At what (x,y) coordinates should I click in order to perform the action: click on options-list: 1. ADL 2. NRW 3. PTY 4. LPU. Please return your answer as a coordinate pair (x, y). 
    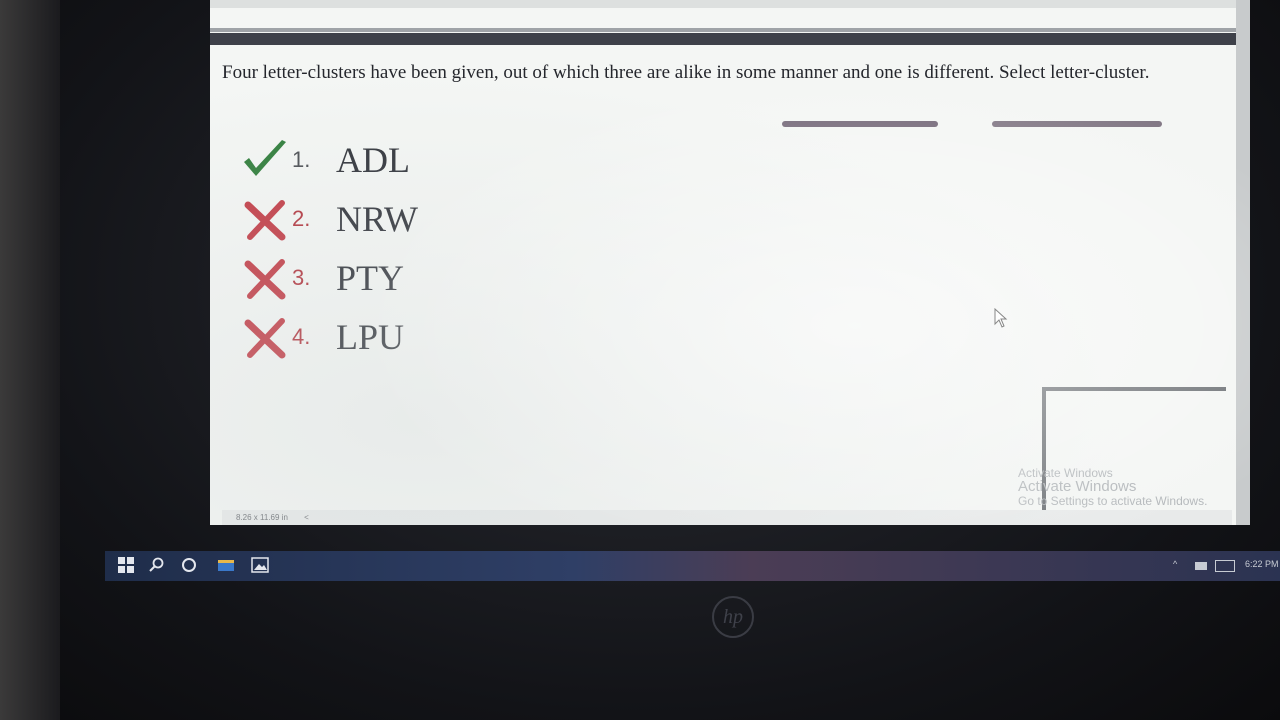
    Looking at the image, I should click on (329, 248).